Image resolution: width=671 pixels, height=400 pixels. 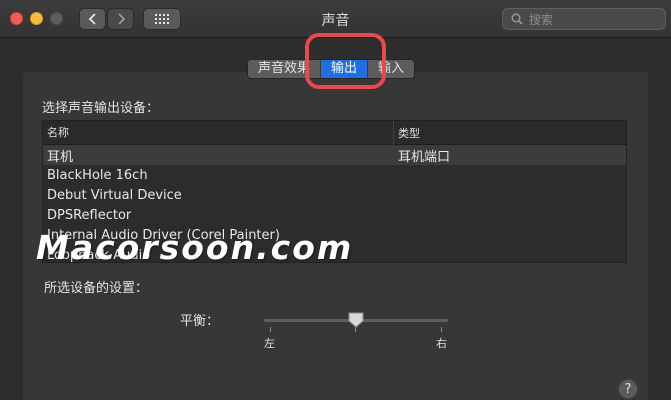 I want to click on device-type: 耳机端口, so click(x=424, y=157).